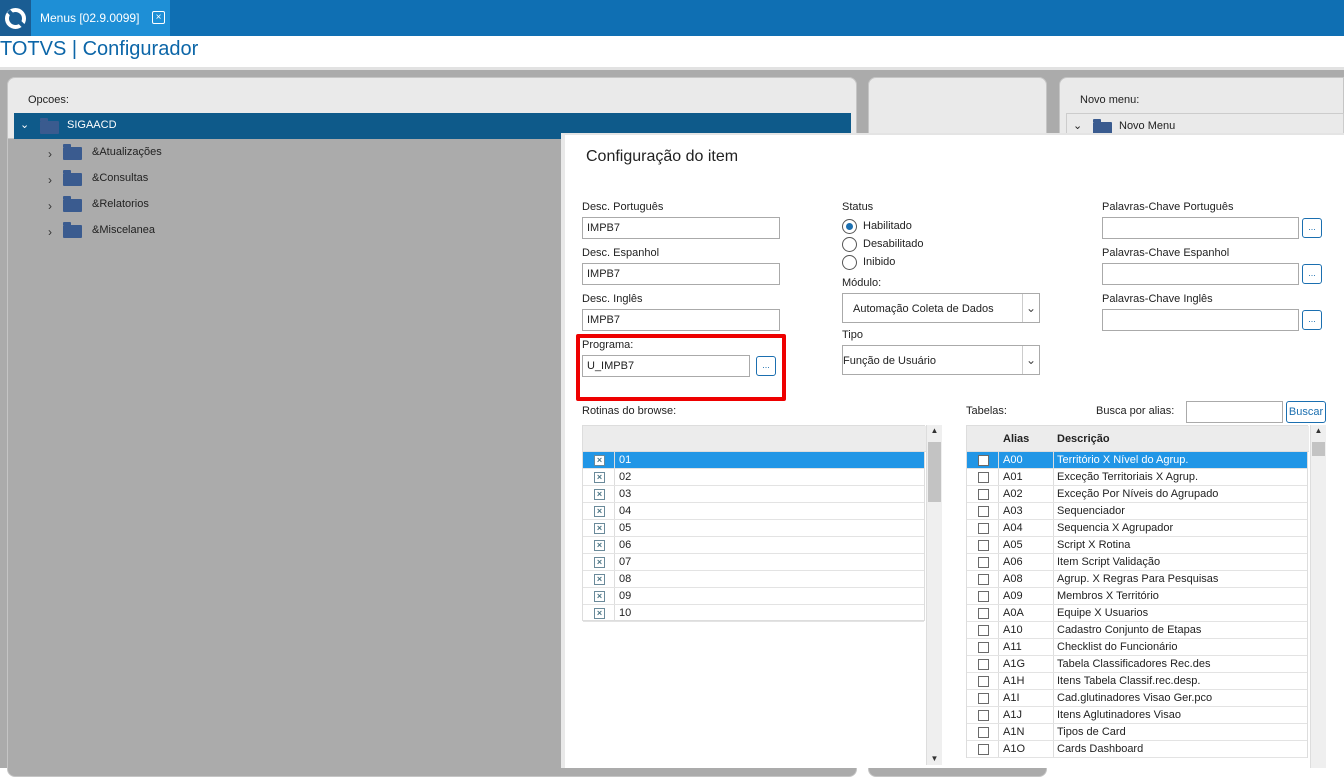 Image resolution: width=1344 pixels, height=777 pixels. I want to click on rotina-row: × 08, so click(753, 579).